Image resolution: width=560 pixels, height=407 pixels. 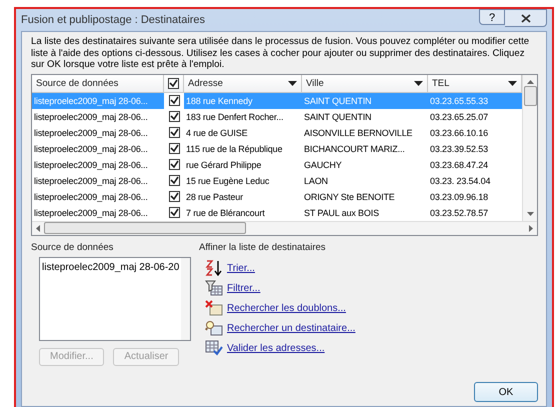 What do you see at coordinates (365, 132) in the screenshot?
I see `table-cell: AISONVILLE BERNOVILLE` at bounding box center [365, 132].